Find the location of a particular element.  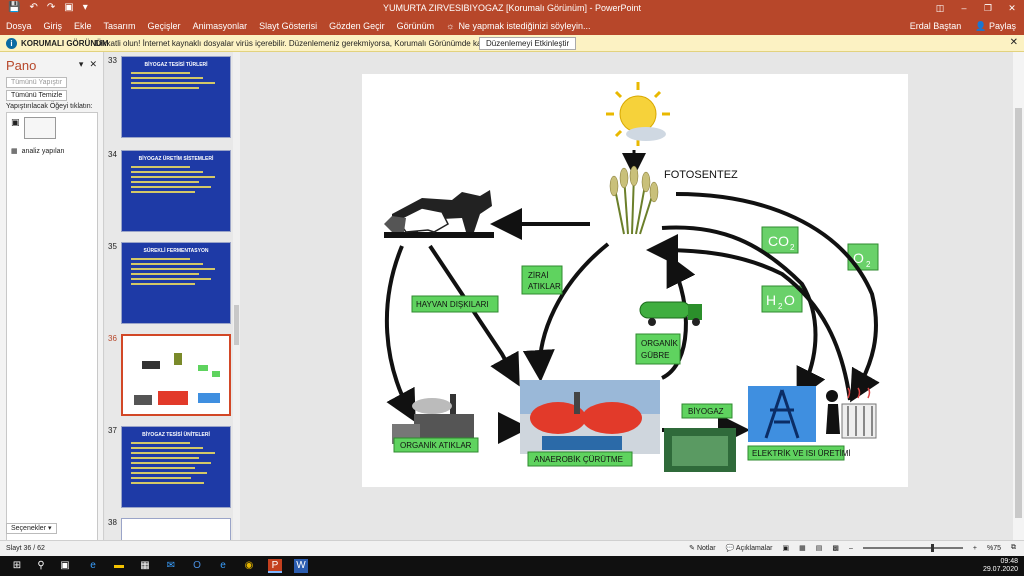

thumbnails-scroll-grip is located at coordinates (236, 325).